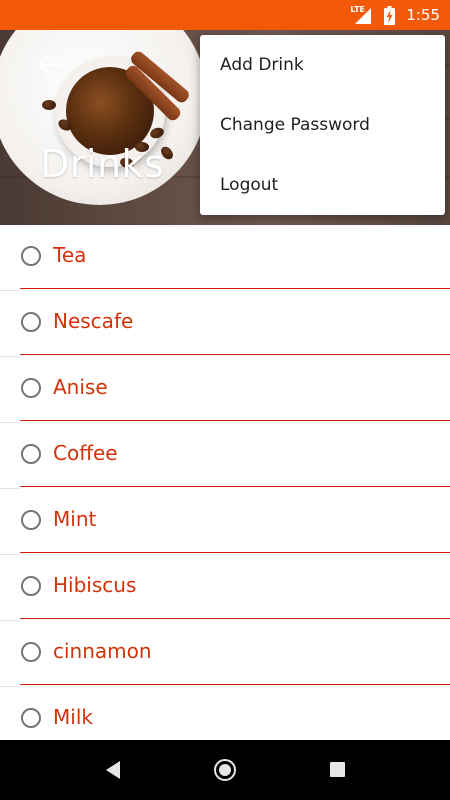 This screenshot has width=450, height=800. Describe the element at coordinates (102, 651) in the screenshot. I see `drink-label: cinnamon` at that location.